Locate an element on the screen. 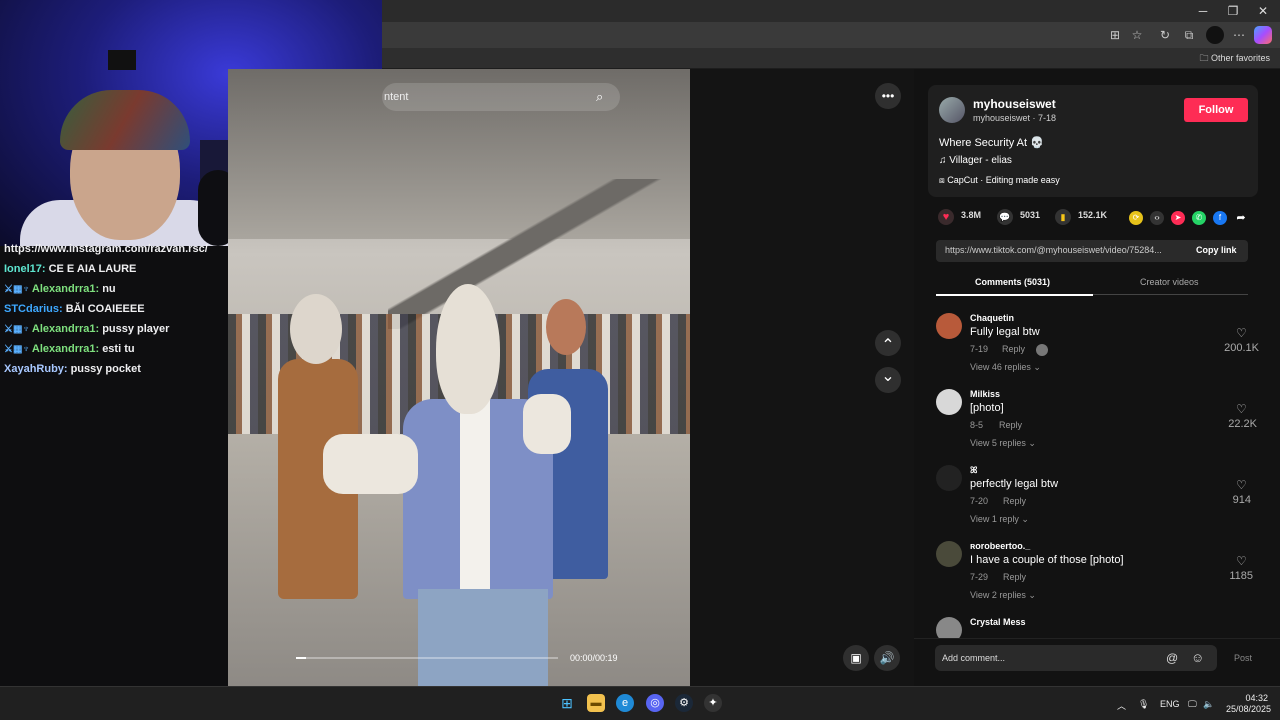  close-window-button: ✕ is located at coordinates (1263, 11).